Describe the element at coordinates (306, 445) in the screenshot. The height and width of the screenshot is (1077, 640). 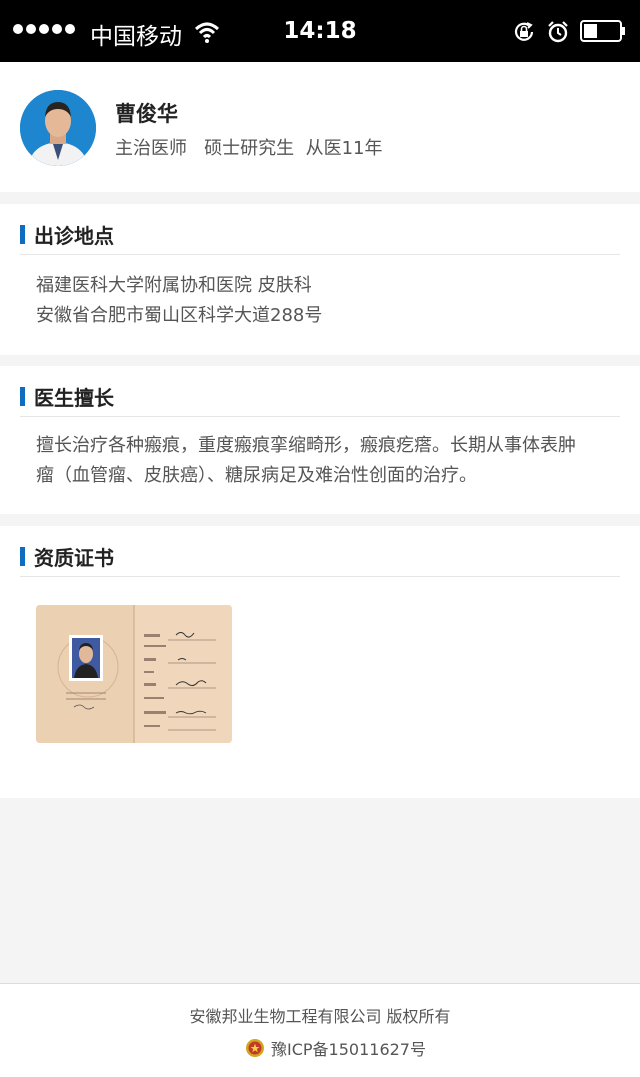
I see `specialty-description-line: 擅长治疗各种瘢痕，重度瘢痕挛缩畸形，瘢痕疙瘩。长期从事体表肿` at that location.